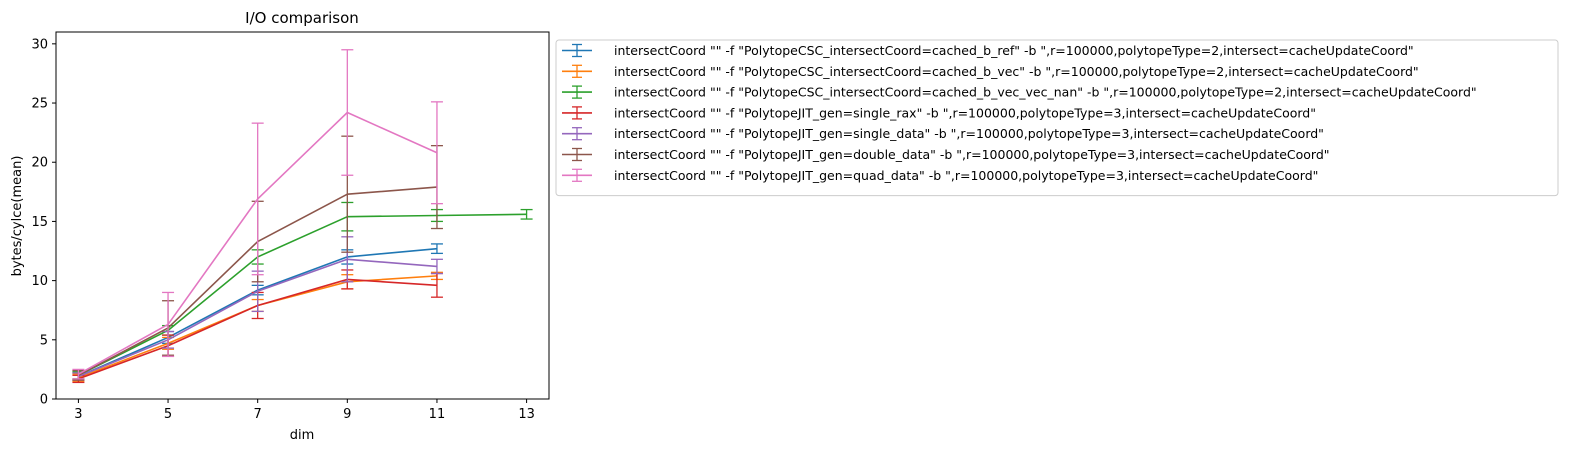 The width and height of the screenshot is (1579, 455). Describe the element at coordinates (258, 414) in the screenshot. I see `x-tick-label: 7` at that location.